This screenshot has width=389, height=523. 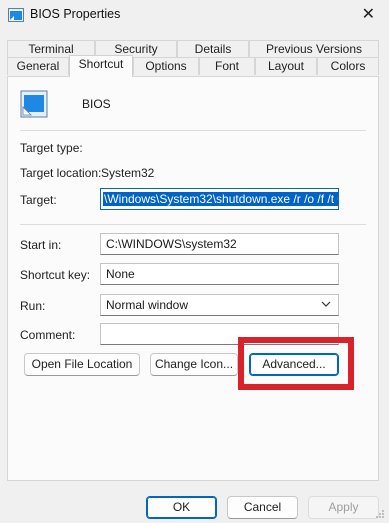 What do you see at coordinates (286, 66) in the screenshot?
I see `tab-layout: Layout` at bounding box center [286, 66].